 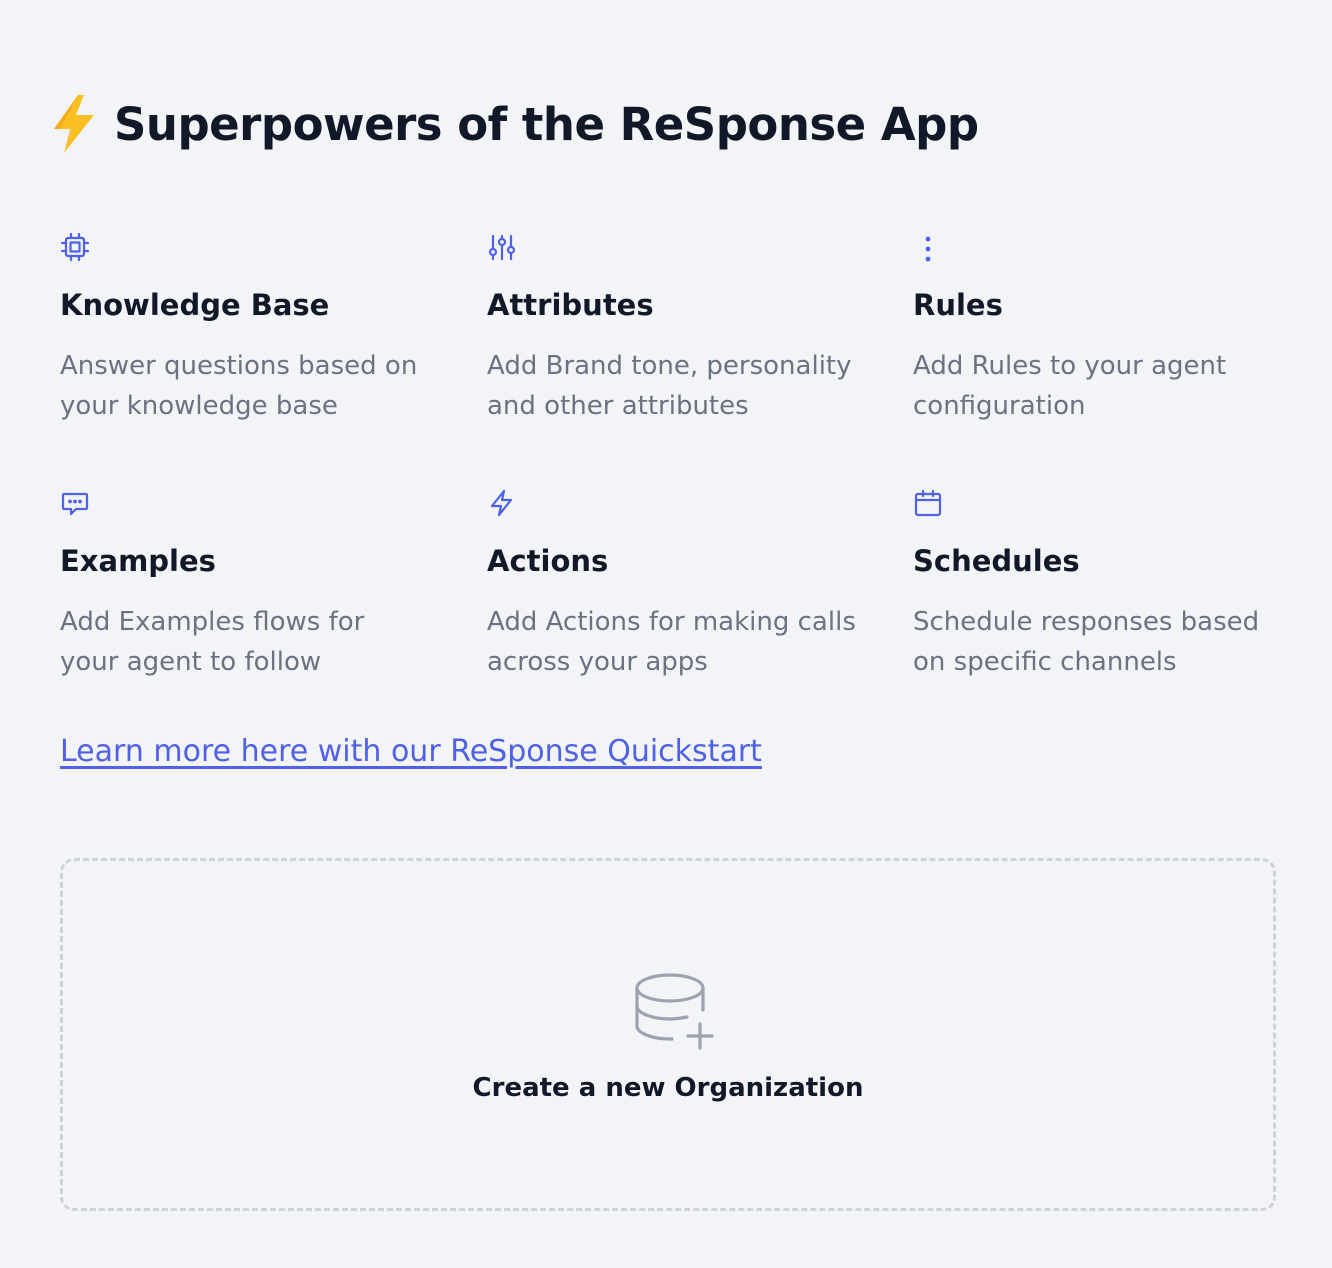 What do you see at coordinates (75, 503) in the screenshot?
I see `chat-bubble-icon` at bounding box center [75, 503].